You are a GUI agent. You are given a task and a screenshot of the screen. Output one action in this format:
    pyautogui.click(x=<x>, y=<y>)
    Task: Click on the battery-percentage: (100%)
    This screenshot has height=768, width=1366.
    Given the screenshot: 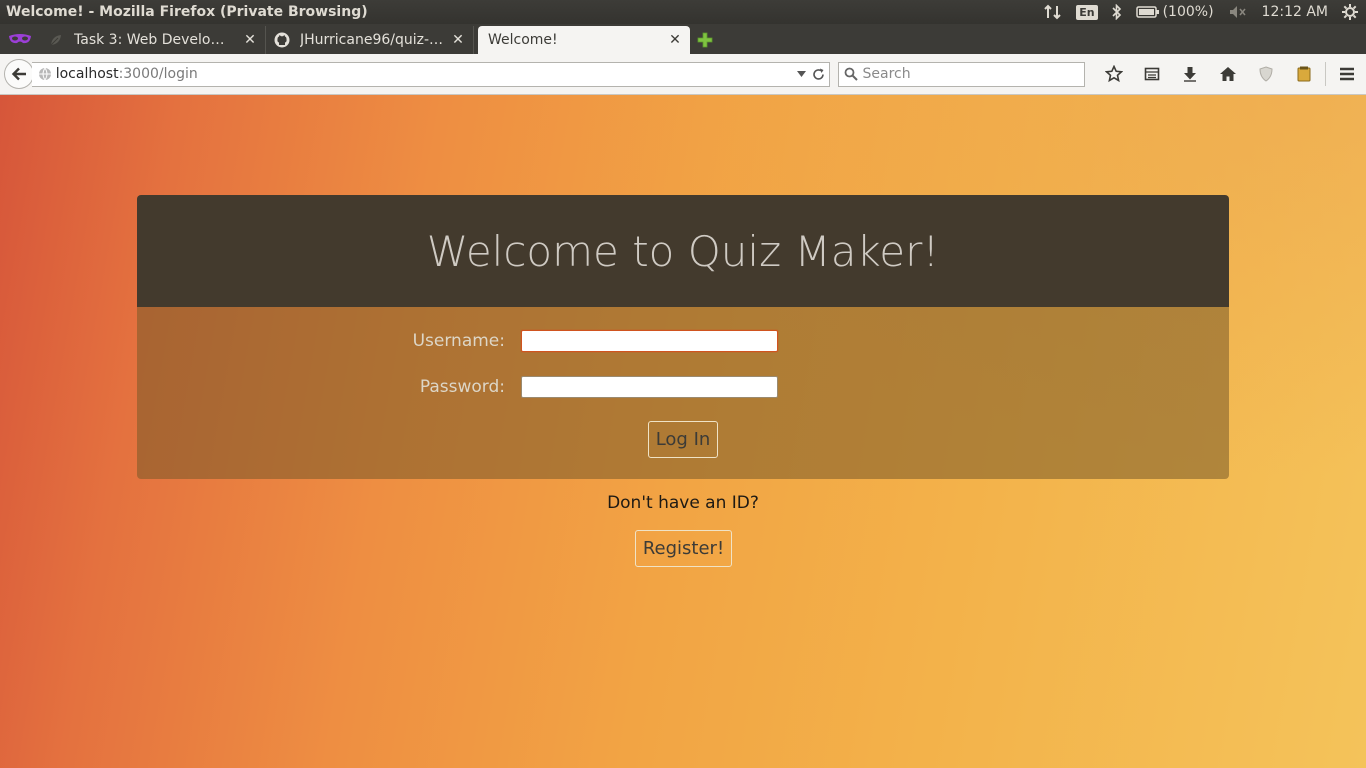 What is the action you would take?
    pyautogui.click(x=1188, y=12)
    